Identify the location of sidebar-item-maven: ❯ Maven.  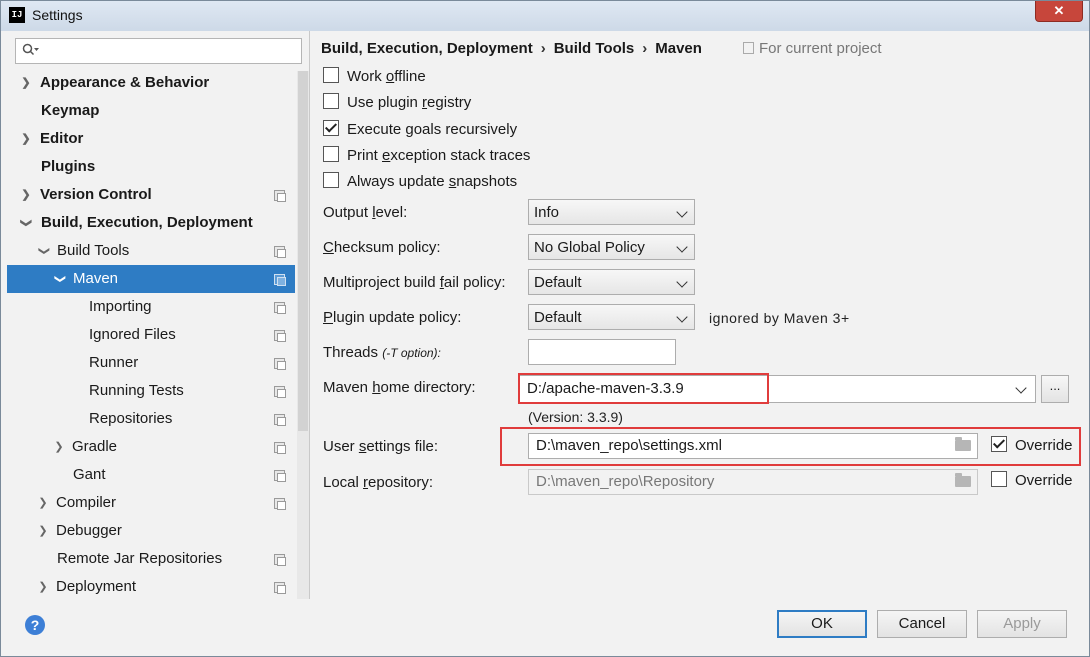
(151, 279).